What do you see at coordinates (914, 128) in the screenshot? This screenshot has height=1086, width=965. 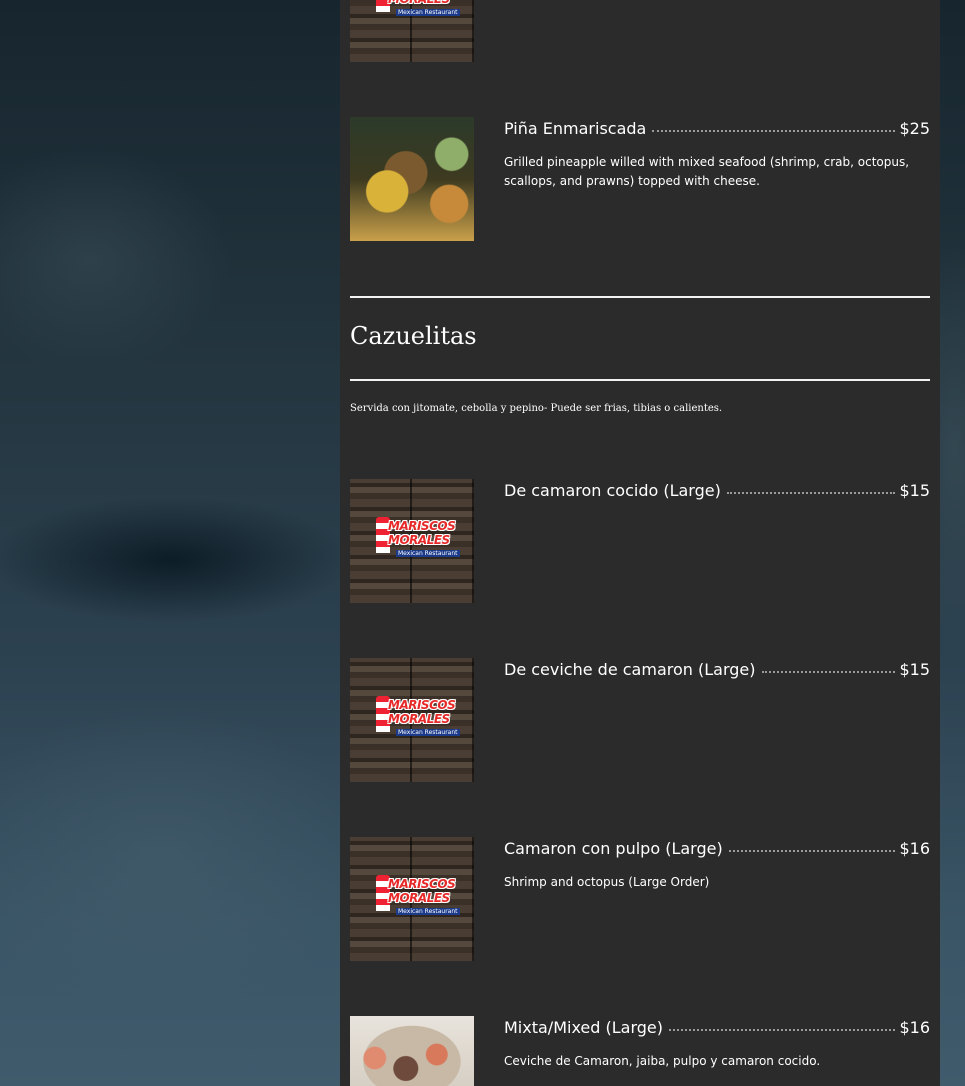 I see `item-price: $25` at bounding box center [914, 128].